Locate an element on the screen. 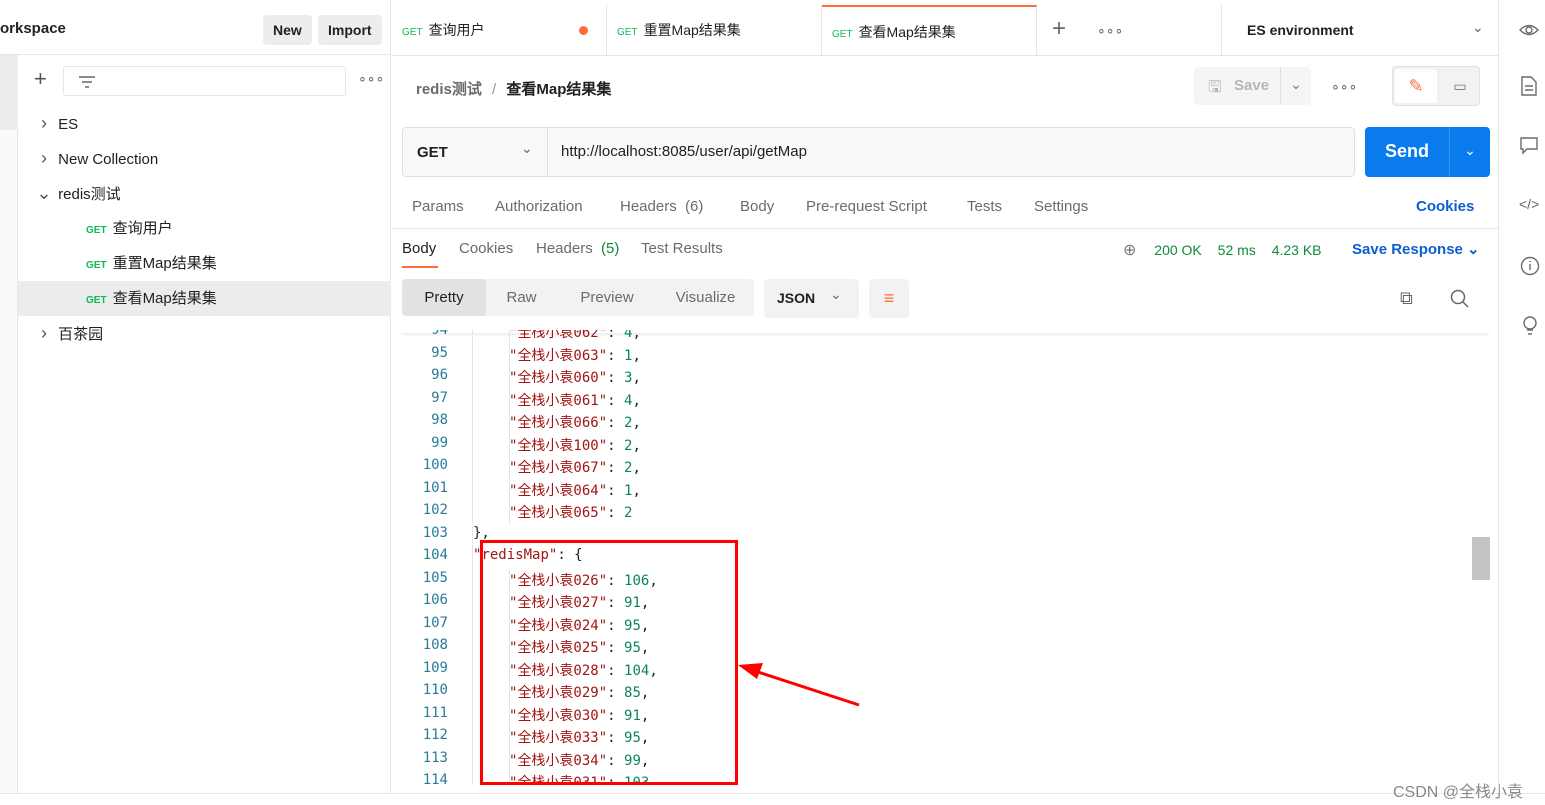 Image resolution: width=1545 pixels, height=805 pixels. tab-body: Body is located at coordinates (757, 206).